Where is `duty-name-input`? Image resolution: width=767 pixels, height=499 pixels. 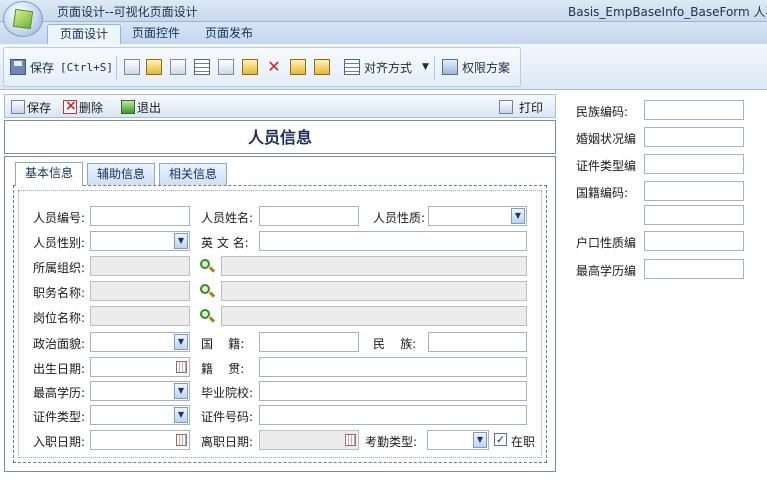 duty-name-input is located at coordinates (374, 291).